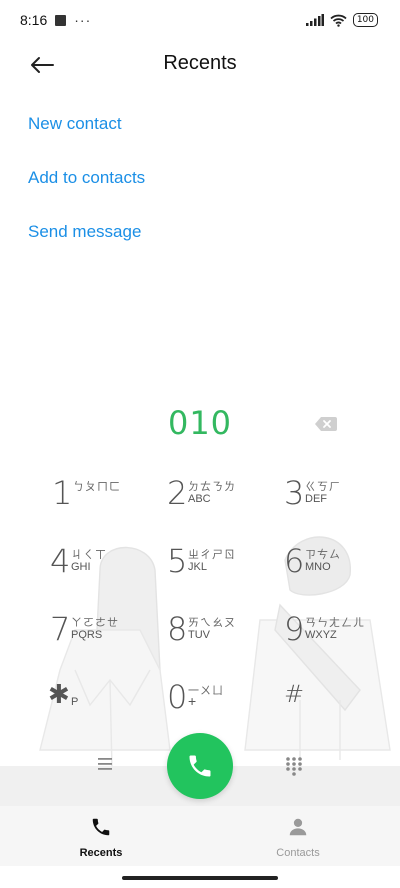  Describe the element at coordinates (177, 629) in the screenshot. I see `key-digit: 8` at that location.